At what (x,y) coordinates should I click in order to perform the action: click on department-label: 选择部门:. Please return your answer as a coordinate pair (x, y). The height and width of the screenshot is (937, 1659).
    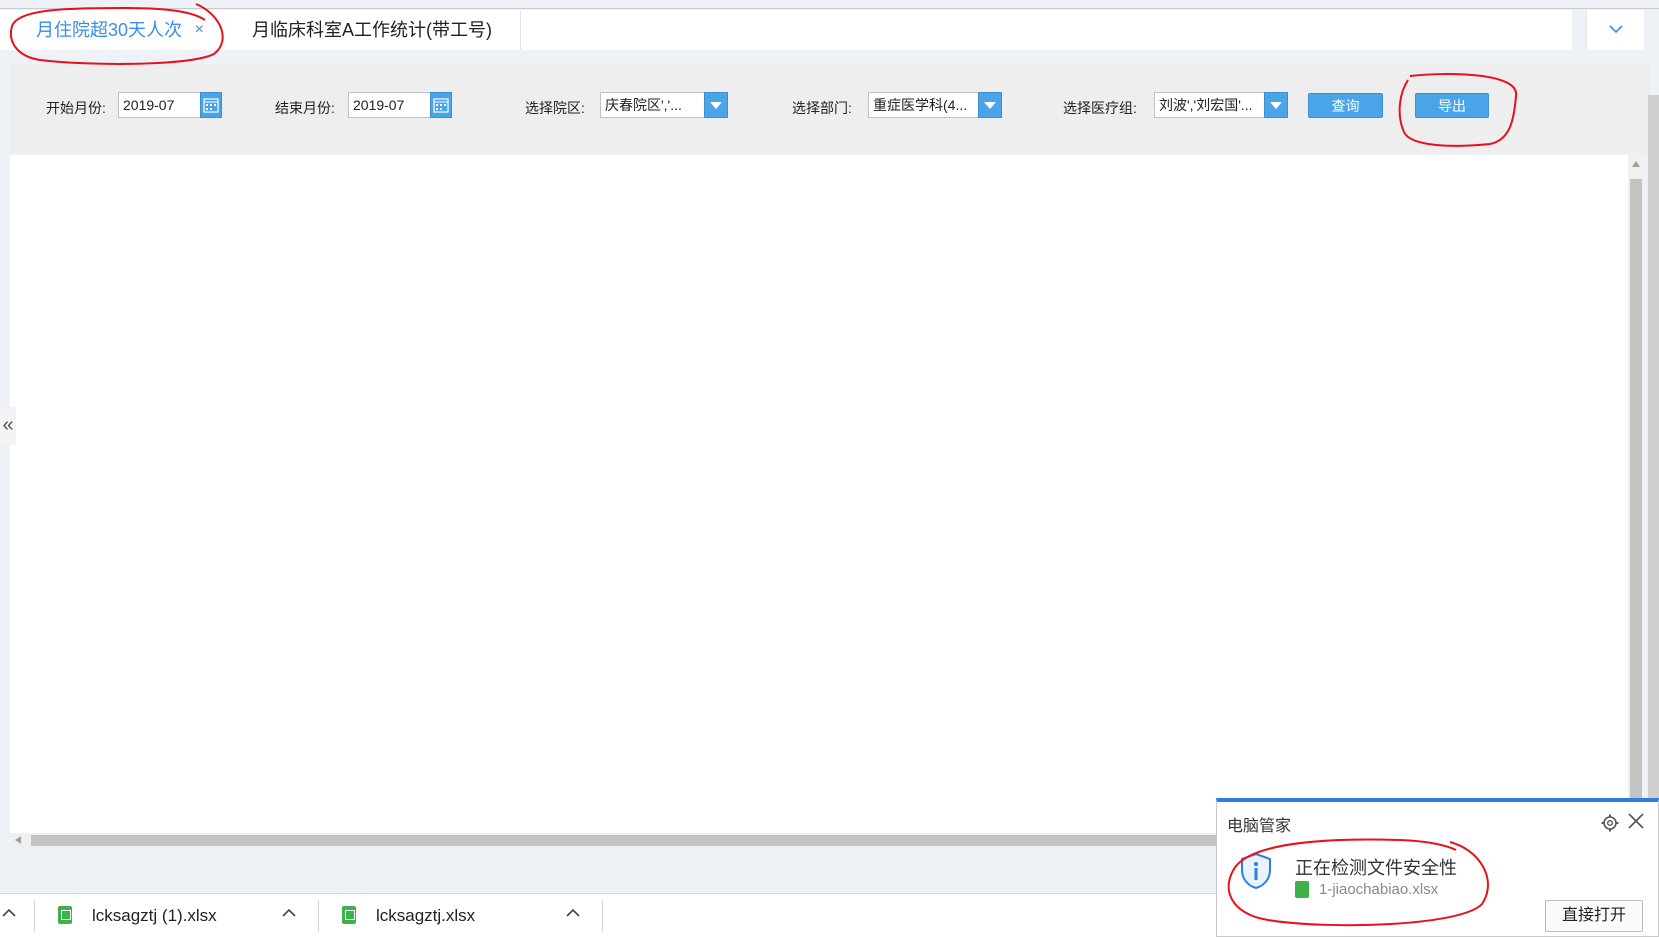
    Looking at the image, I should click on (822, 108).